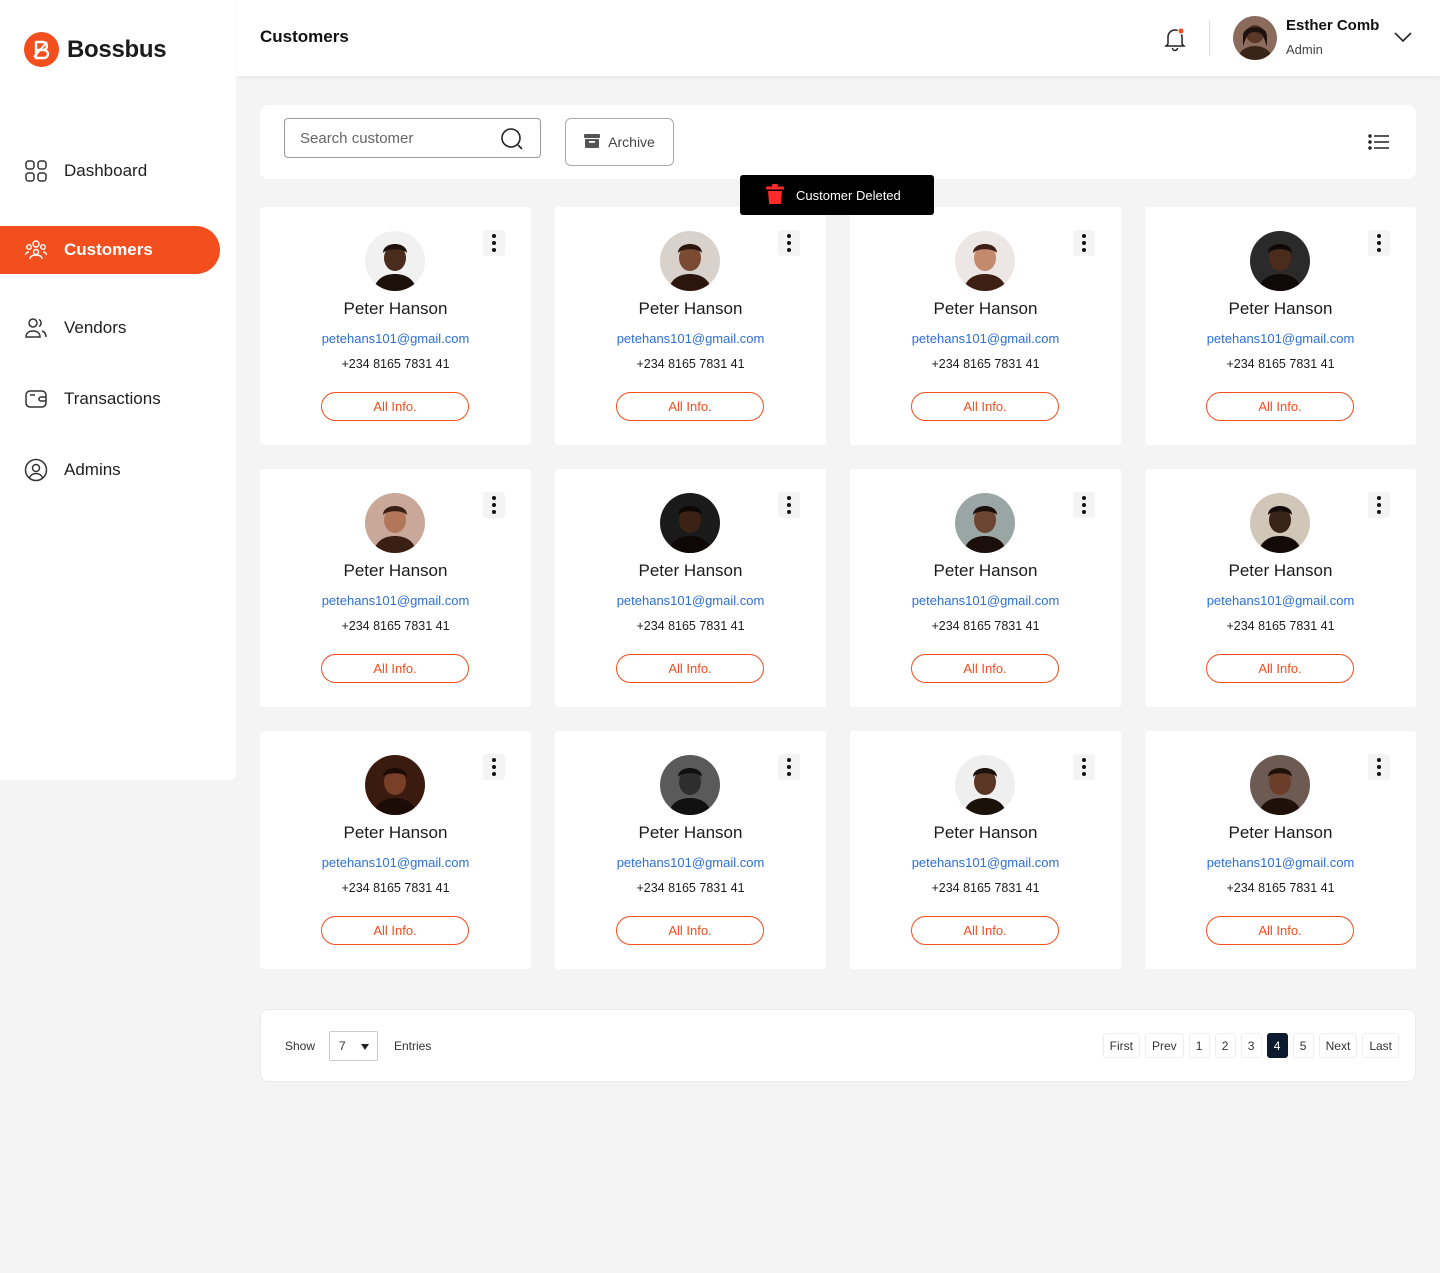 The width and height of the screenshot is (1440, 1273). What do you see at coordinates (1121, 1045) in the screenshot?
I see `page-button-first: First` at bounding box center [1121, 1045].